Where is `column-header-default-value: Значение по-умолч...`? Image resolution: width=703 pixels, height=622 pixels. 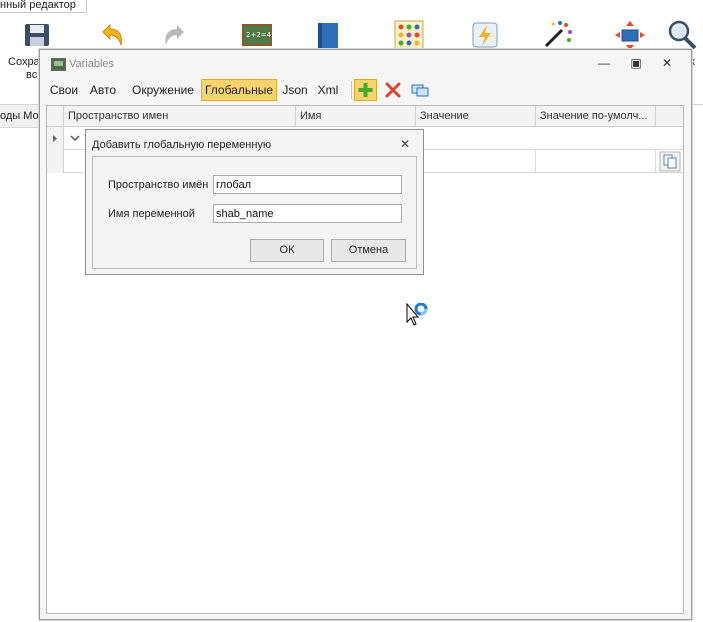 column-header-default-value: Значение по-умолч... is located at coordinates (596, 116).